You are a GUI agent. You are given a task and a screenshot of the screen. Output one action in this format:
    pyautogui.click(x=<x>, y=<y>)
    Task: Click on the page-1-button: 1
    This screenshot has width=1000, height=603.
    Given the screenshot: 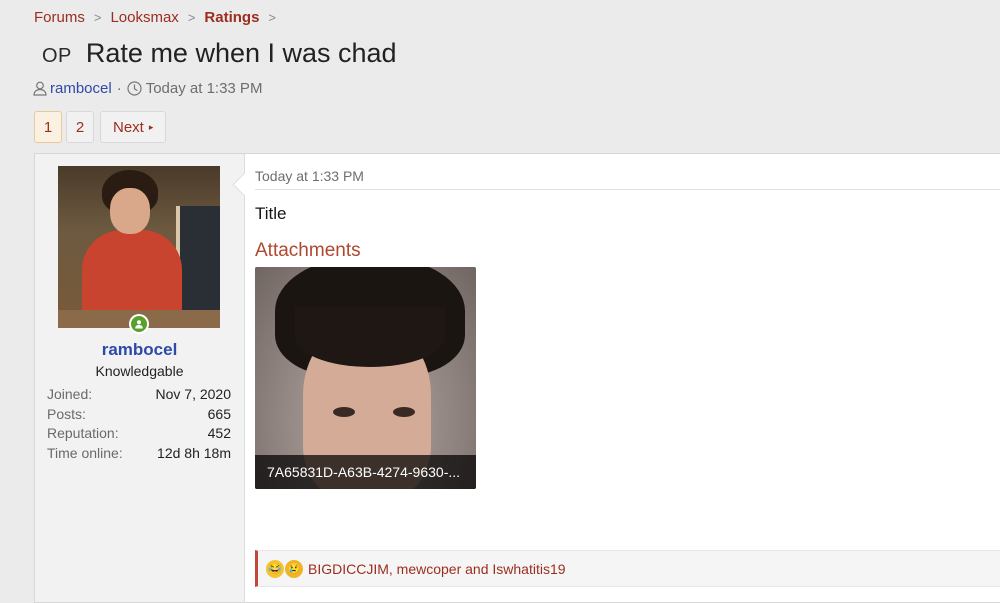 What is the action you would take?
    pyautogui.click(x=48, y=127)
    